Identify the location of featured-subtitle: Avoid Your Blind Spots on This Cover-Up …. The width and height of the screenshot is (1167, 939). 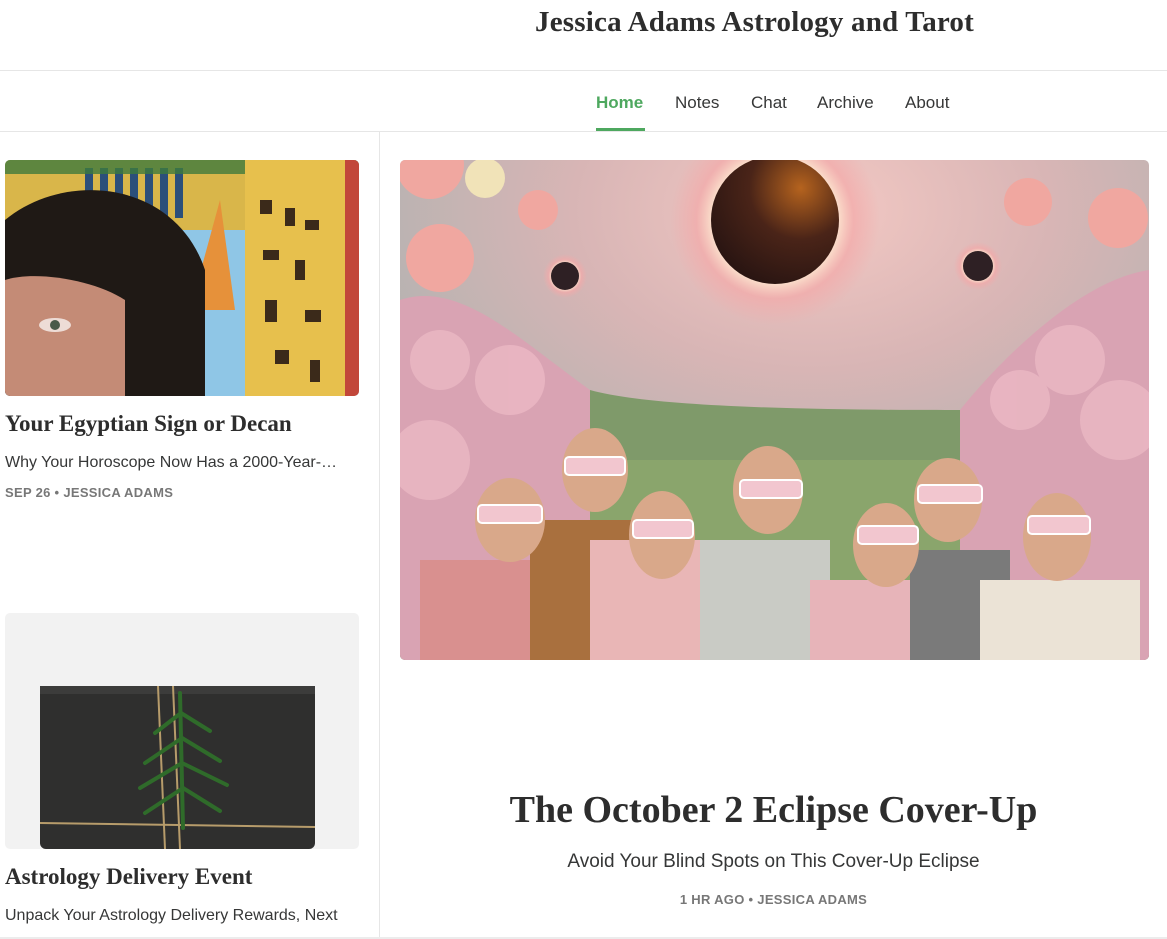
(773, 861).